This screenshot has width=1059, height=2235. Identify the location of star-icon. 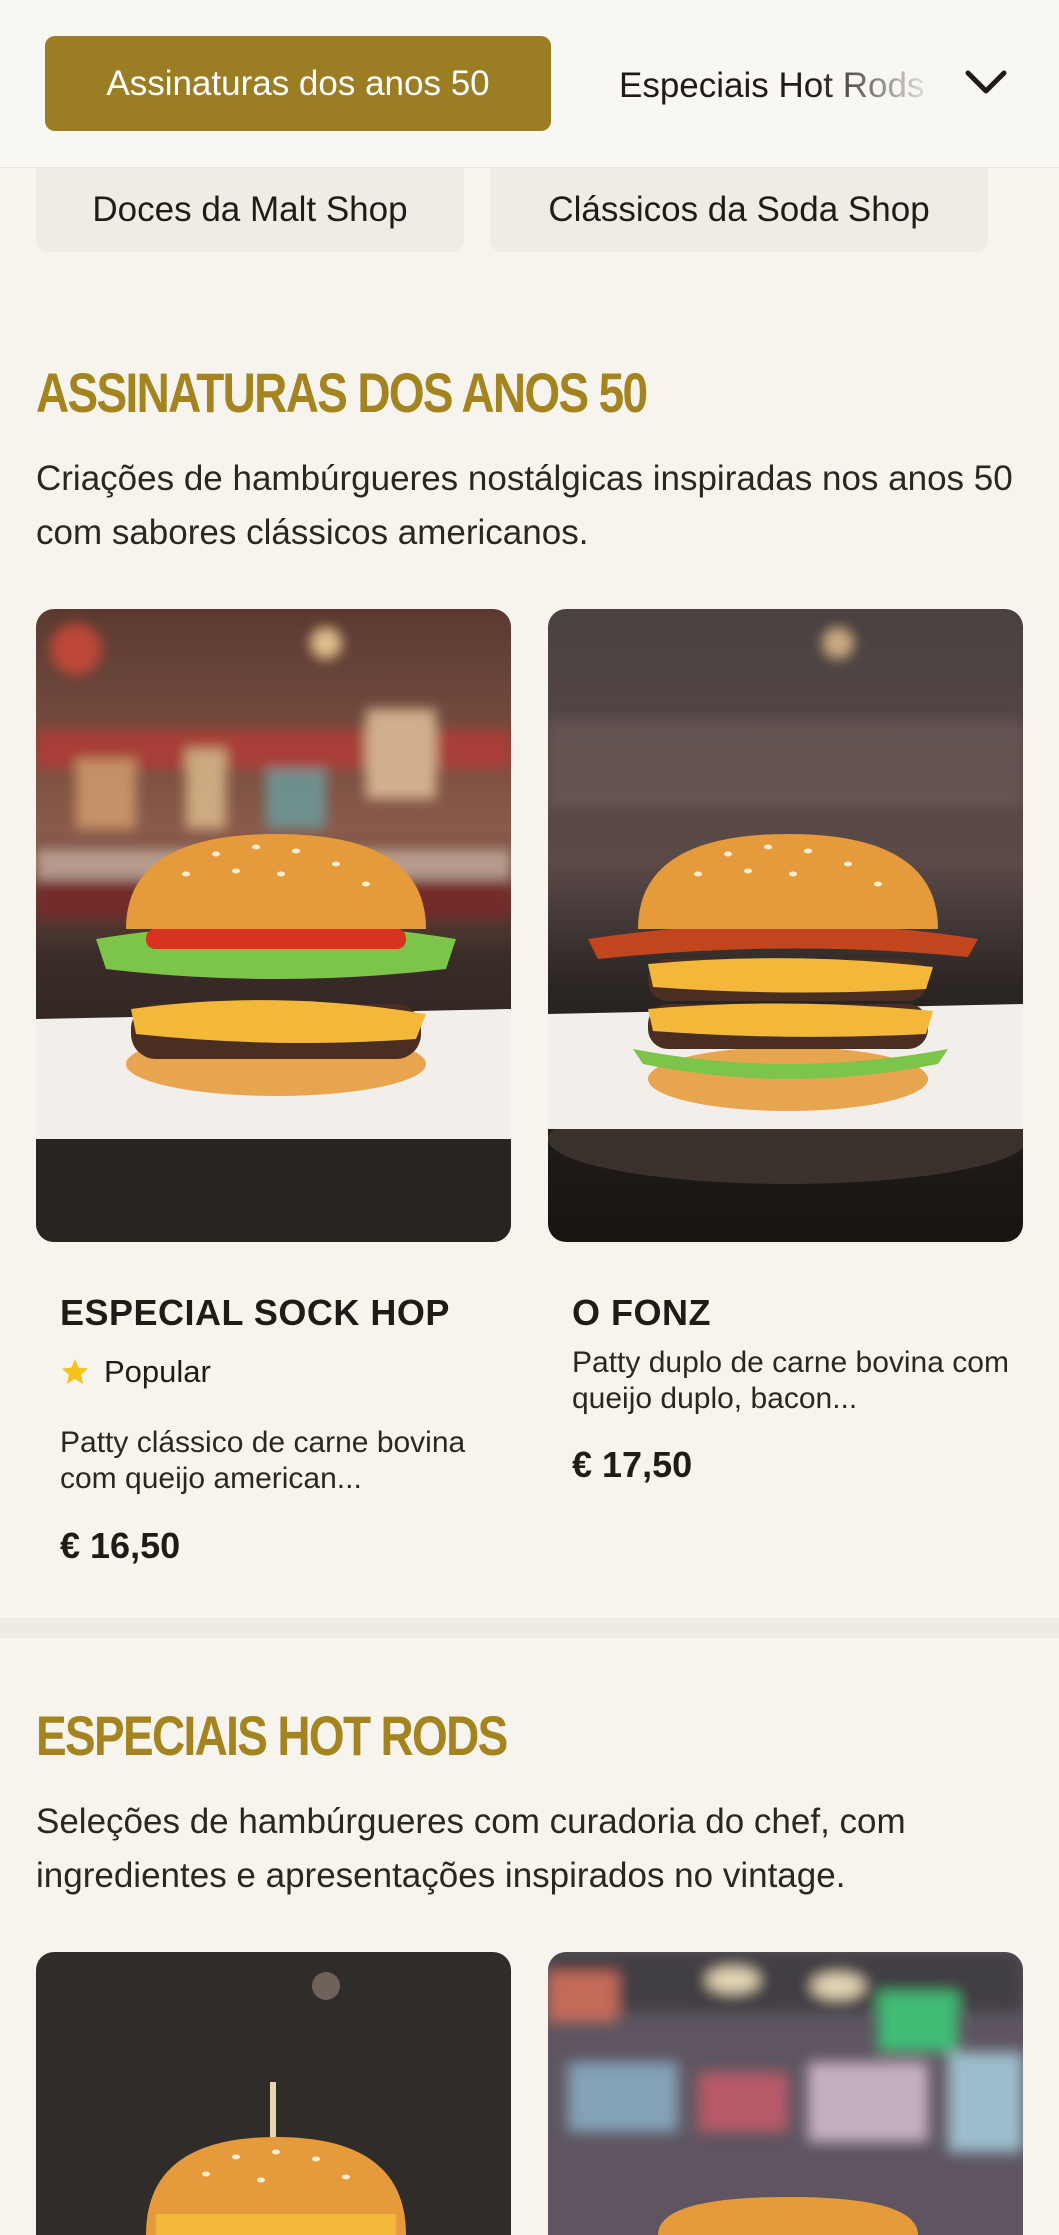
(75, 1371).